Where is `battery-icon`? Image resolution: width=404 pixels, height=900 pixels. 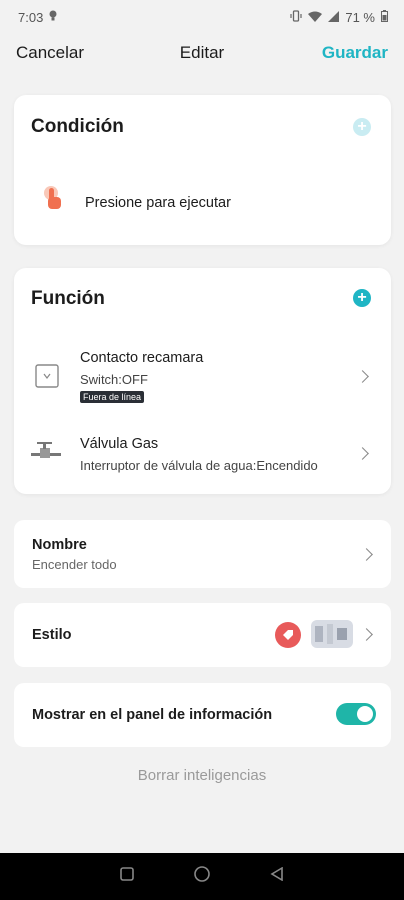 battery-icon is located at coordinates (384, 17).